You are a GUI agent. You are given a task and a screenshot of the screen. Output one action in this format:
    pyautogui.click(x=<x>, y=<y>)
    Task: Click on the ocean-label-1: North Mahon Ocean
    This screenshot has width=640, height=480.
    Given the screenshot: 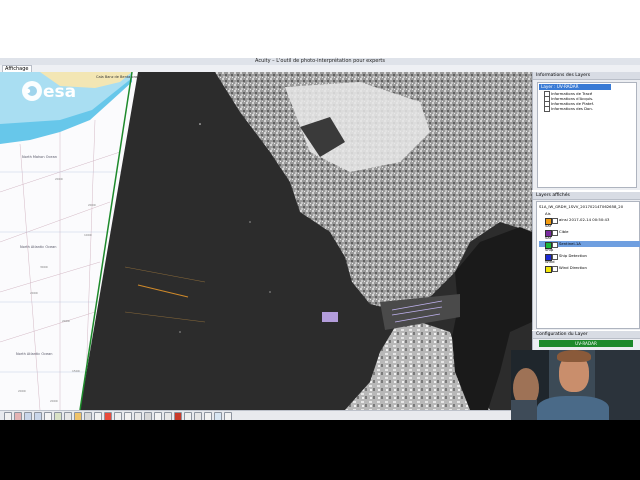 What is the action you would take?
    pyautogui.click(x=39, y=157)
    